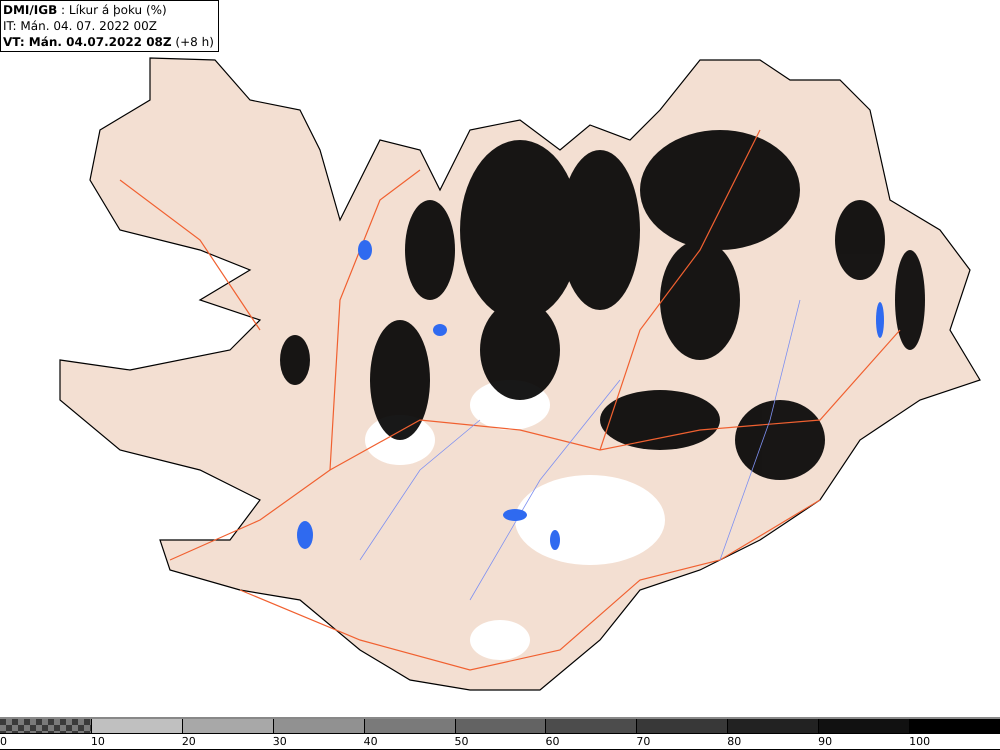 This screenshot has width=1000, height=750. I want to click on scale-tick-label: 20, so click(189, 741).